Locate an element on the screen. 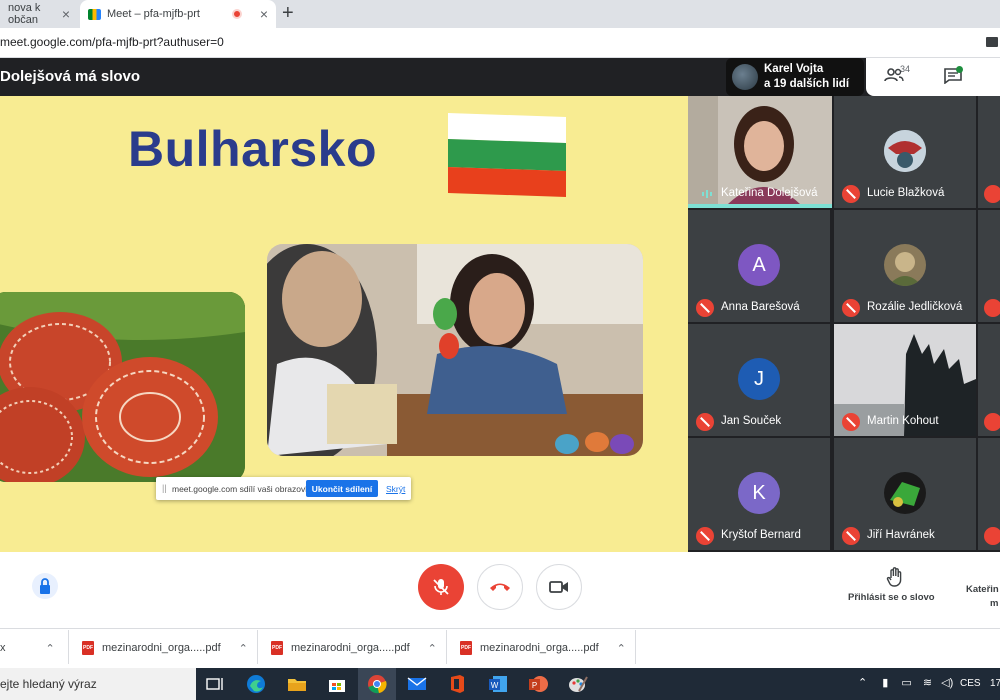 The height and width of the screenshot is (700, 1000). tab-meet: Meet – pfa-mjfb-prt × is located at coordinates (178, 14).